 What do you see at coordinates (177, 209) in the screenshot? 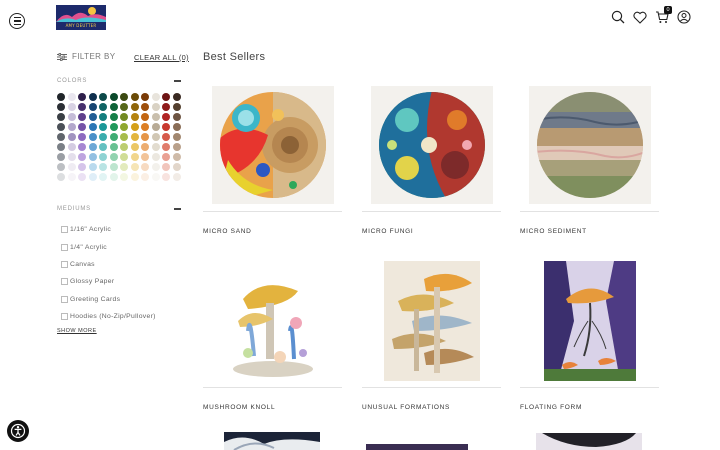
I see `collapse-mediums-icon` at bounding box center [177, 209].